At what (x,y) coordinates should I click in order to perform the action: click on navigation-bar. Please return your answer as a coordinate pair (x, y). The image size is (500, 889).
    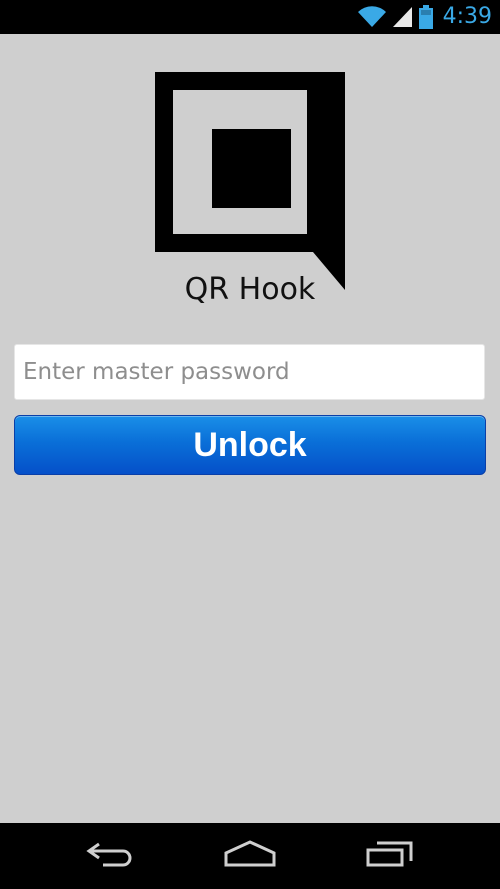
    Looking at the image, I should click on (250, 856).